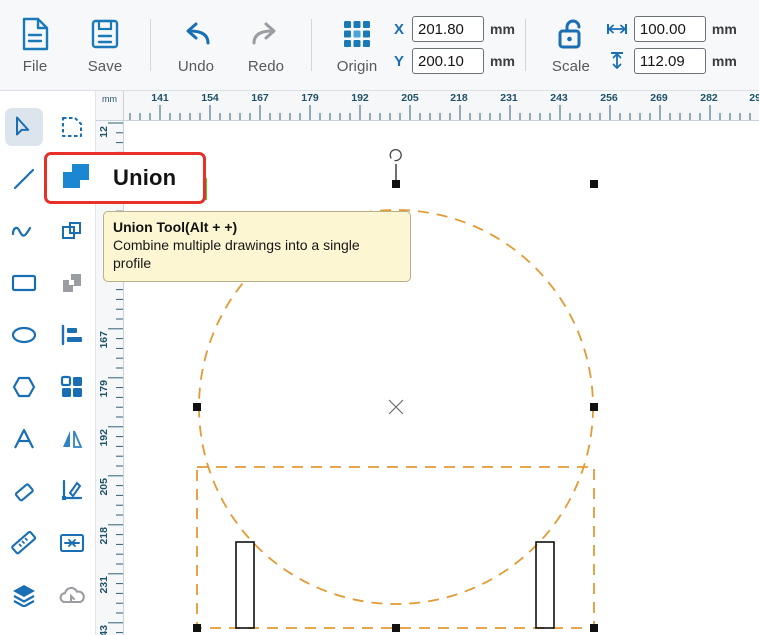 The image size is (759, 635). I want to click on redo-arrow-icon, so click(266, 34).